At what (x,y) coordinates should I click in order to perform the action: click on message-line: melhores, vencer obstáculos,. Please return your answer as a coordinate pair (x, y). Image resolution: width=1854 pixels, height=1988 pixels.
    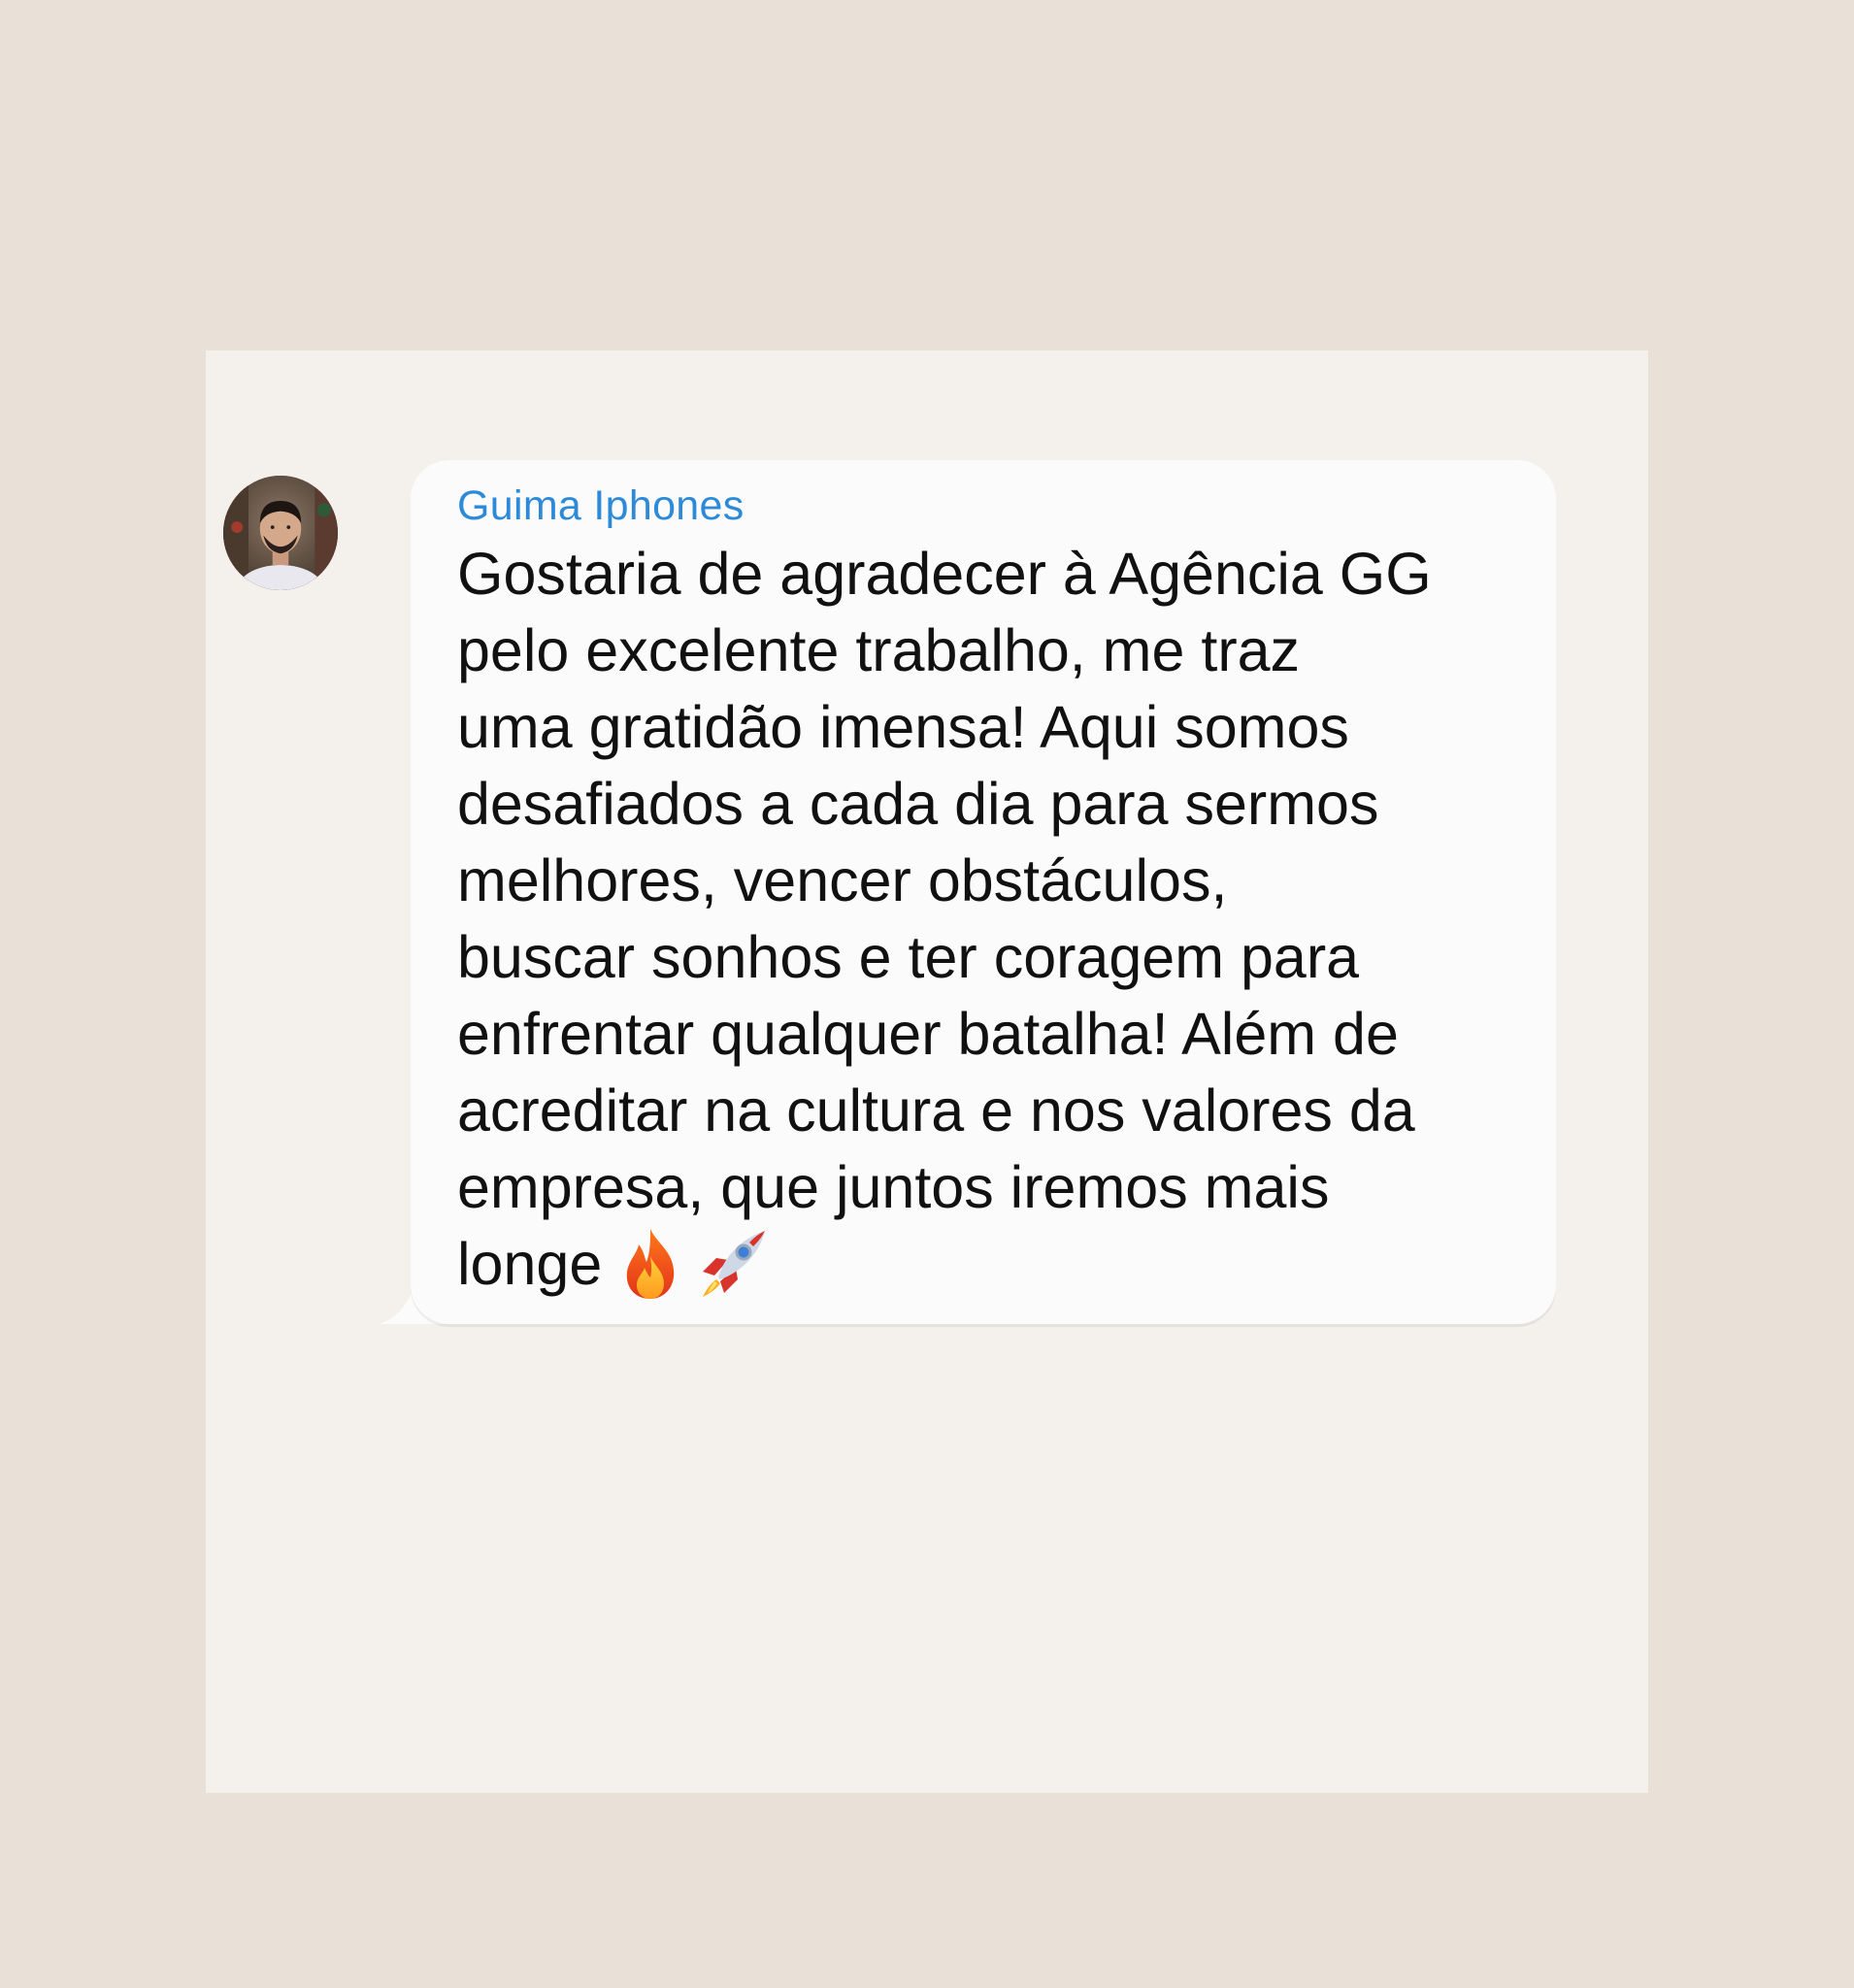
    Looking at the image, I should click on (842, 880).